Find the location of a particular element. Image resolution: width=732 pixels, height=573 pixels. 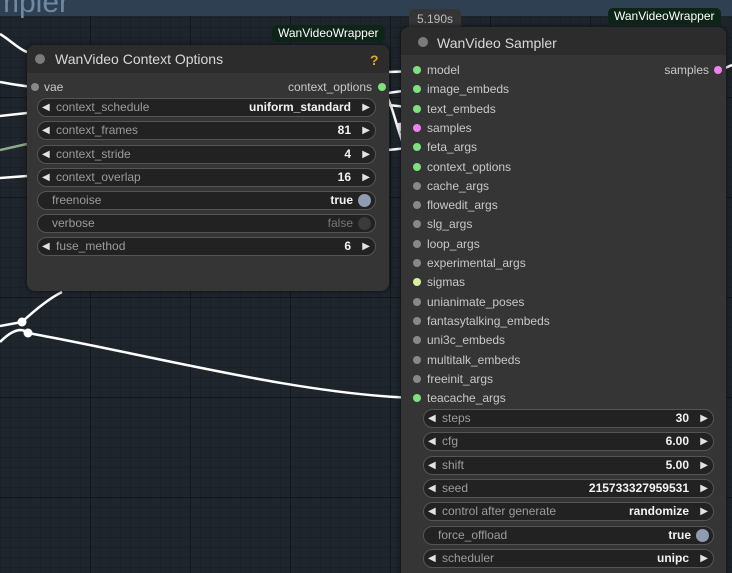

input-slot-freeinit-args: freeinit_args is located at coordinates (501, 379).